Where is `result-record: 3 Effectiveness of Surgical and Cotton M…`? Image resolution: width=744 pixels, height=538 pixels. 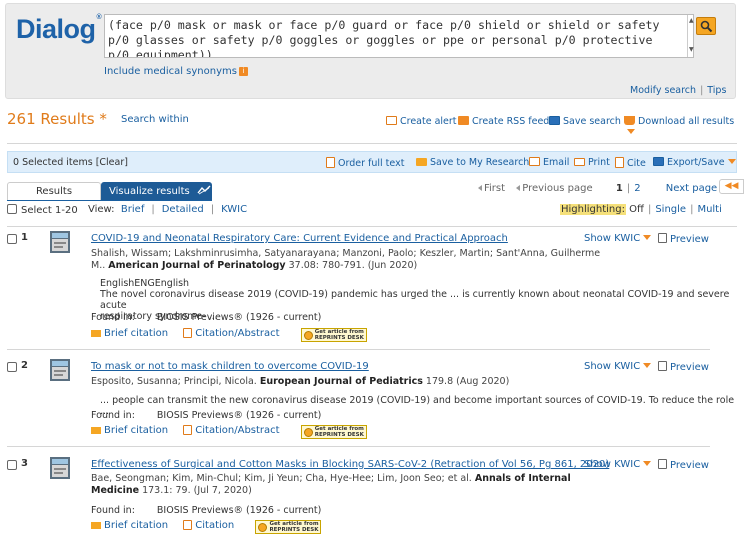
result-record: 3 Effectiveness of Surgical and Cotton M… is located at coordinates (372, 497).